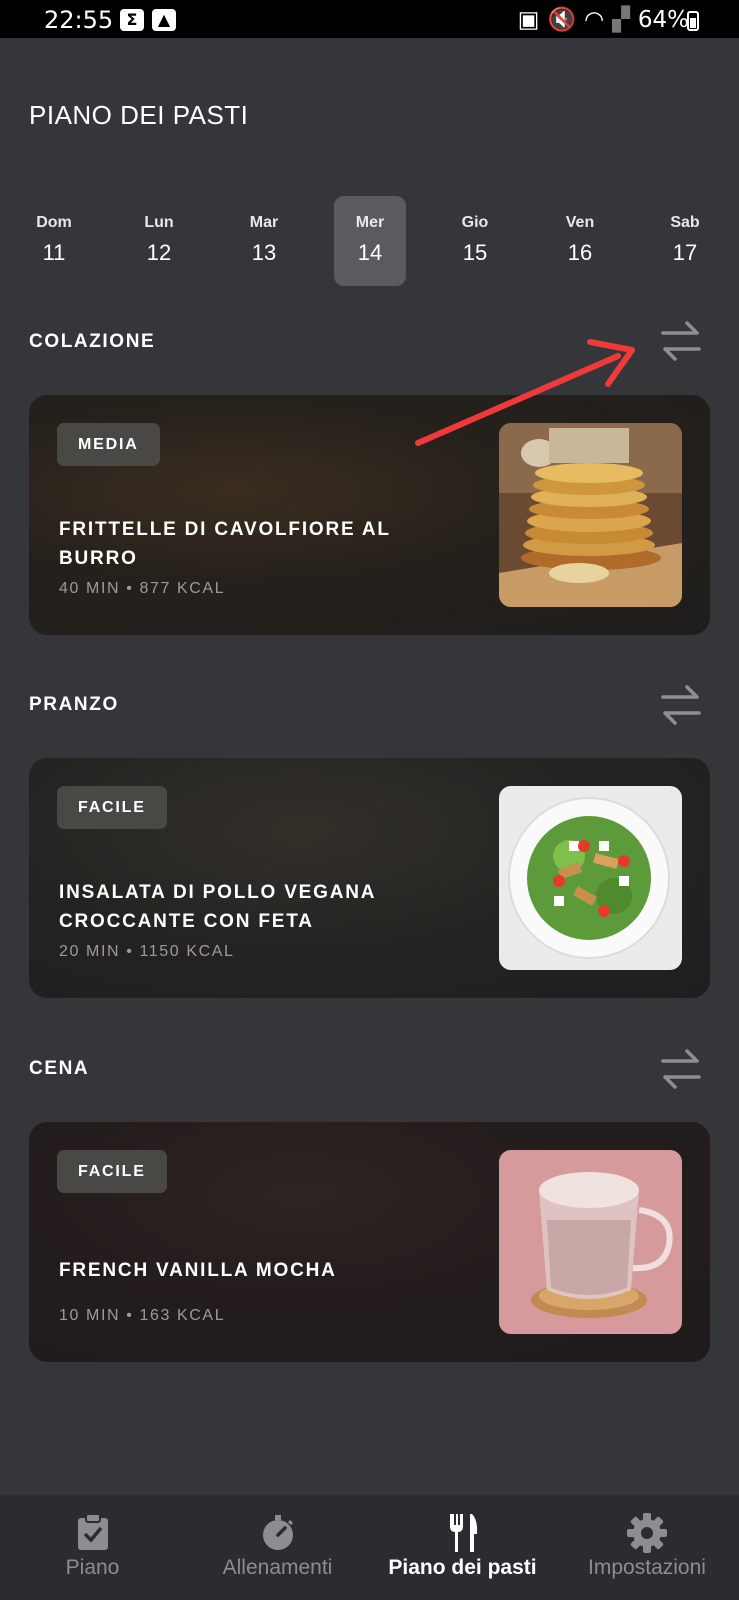 The width and height of the screenshot is (739, 1600). I want to click on status-bar: 22:55 Σ ▲ ▣ 🔇 ◠ ▞ 64%, so click(369, 19).